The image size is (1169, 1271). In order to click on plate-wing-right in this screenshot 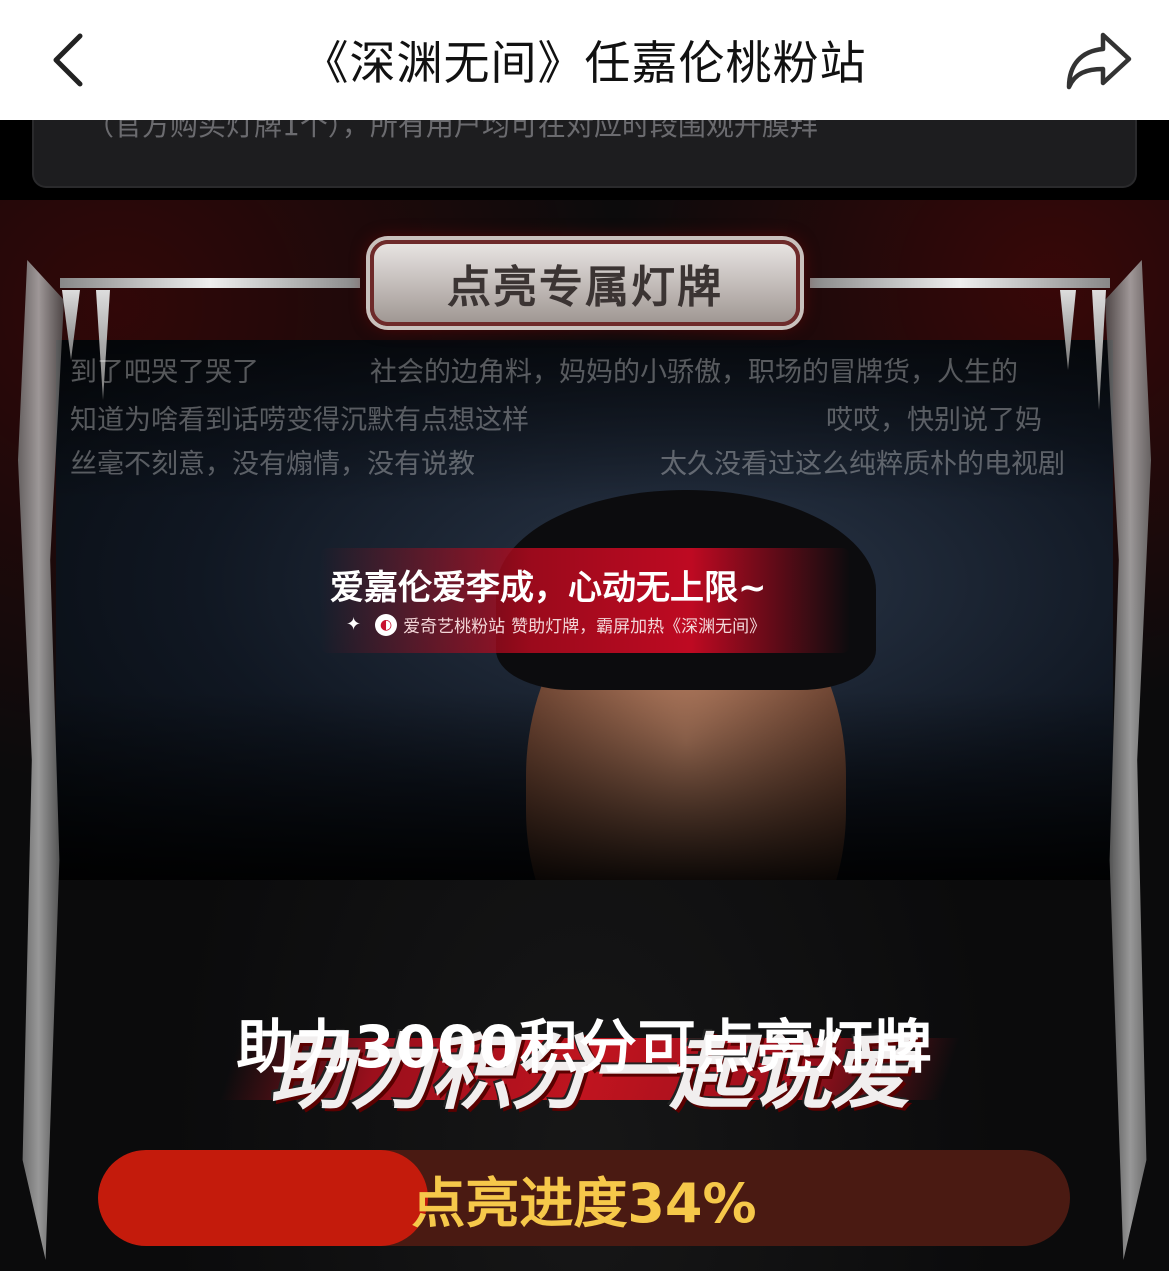, I will do `click(960, 283)`.